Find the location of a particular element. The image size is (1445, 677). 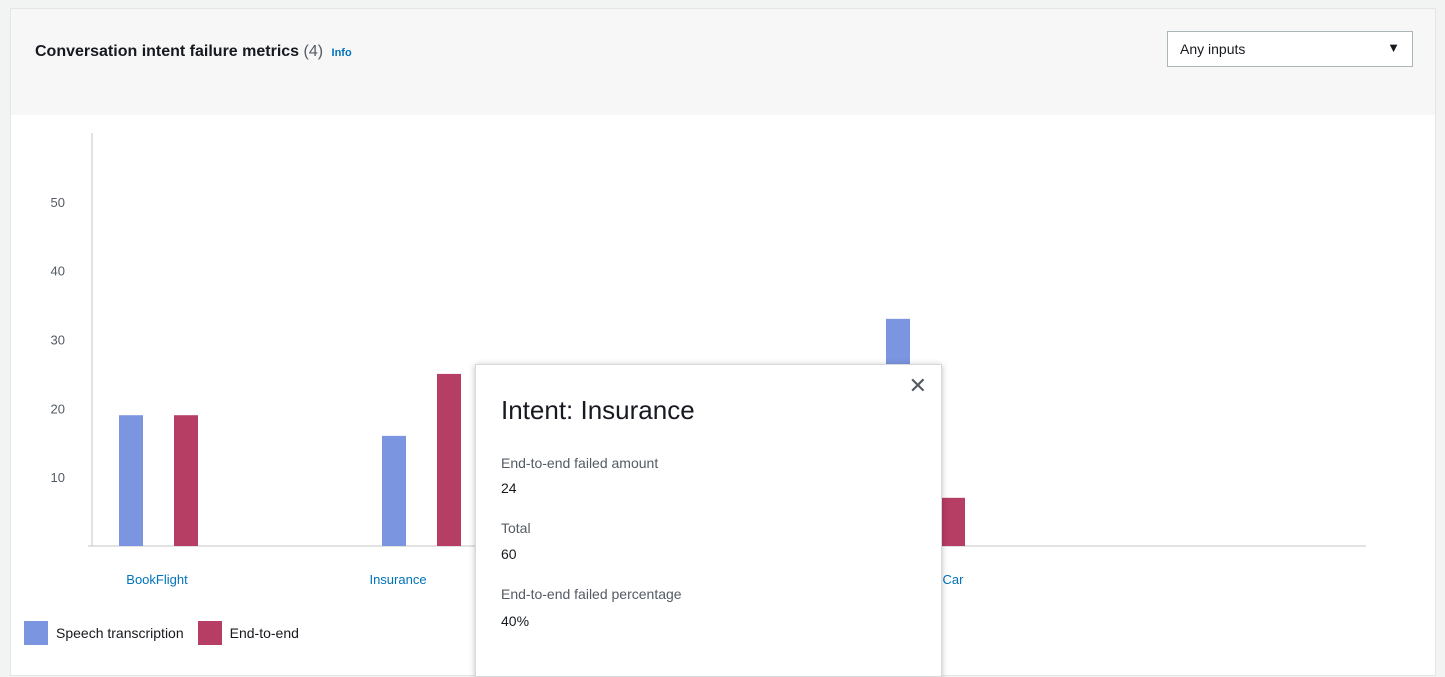

popover-field-value: 60 is located at coordinates (509, 554).